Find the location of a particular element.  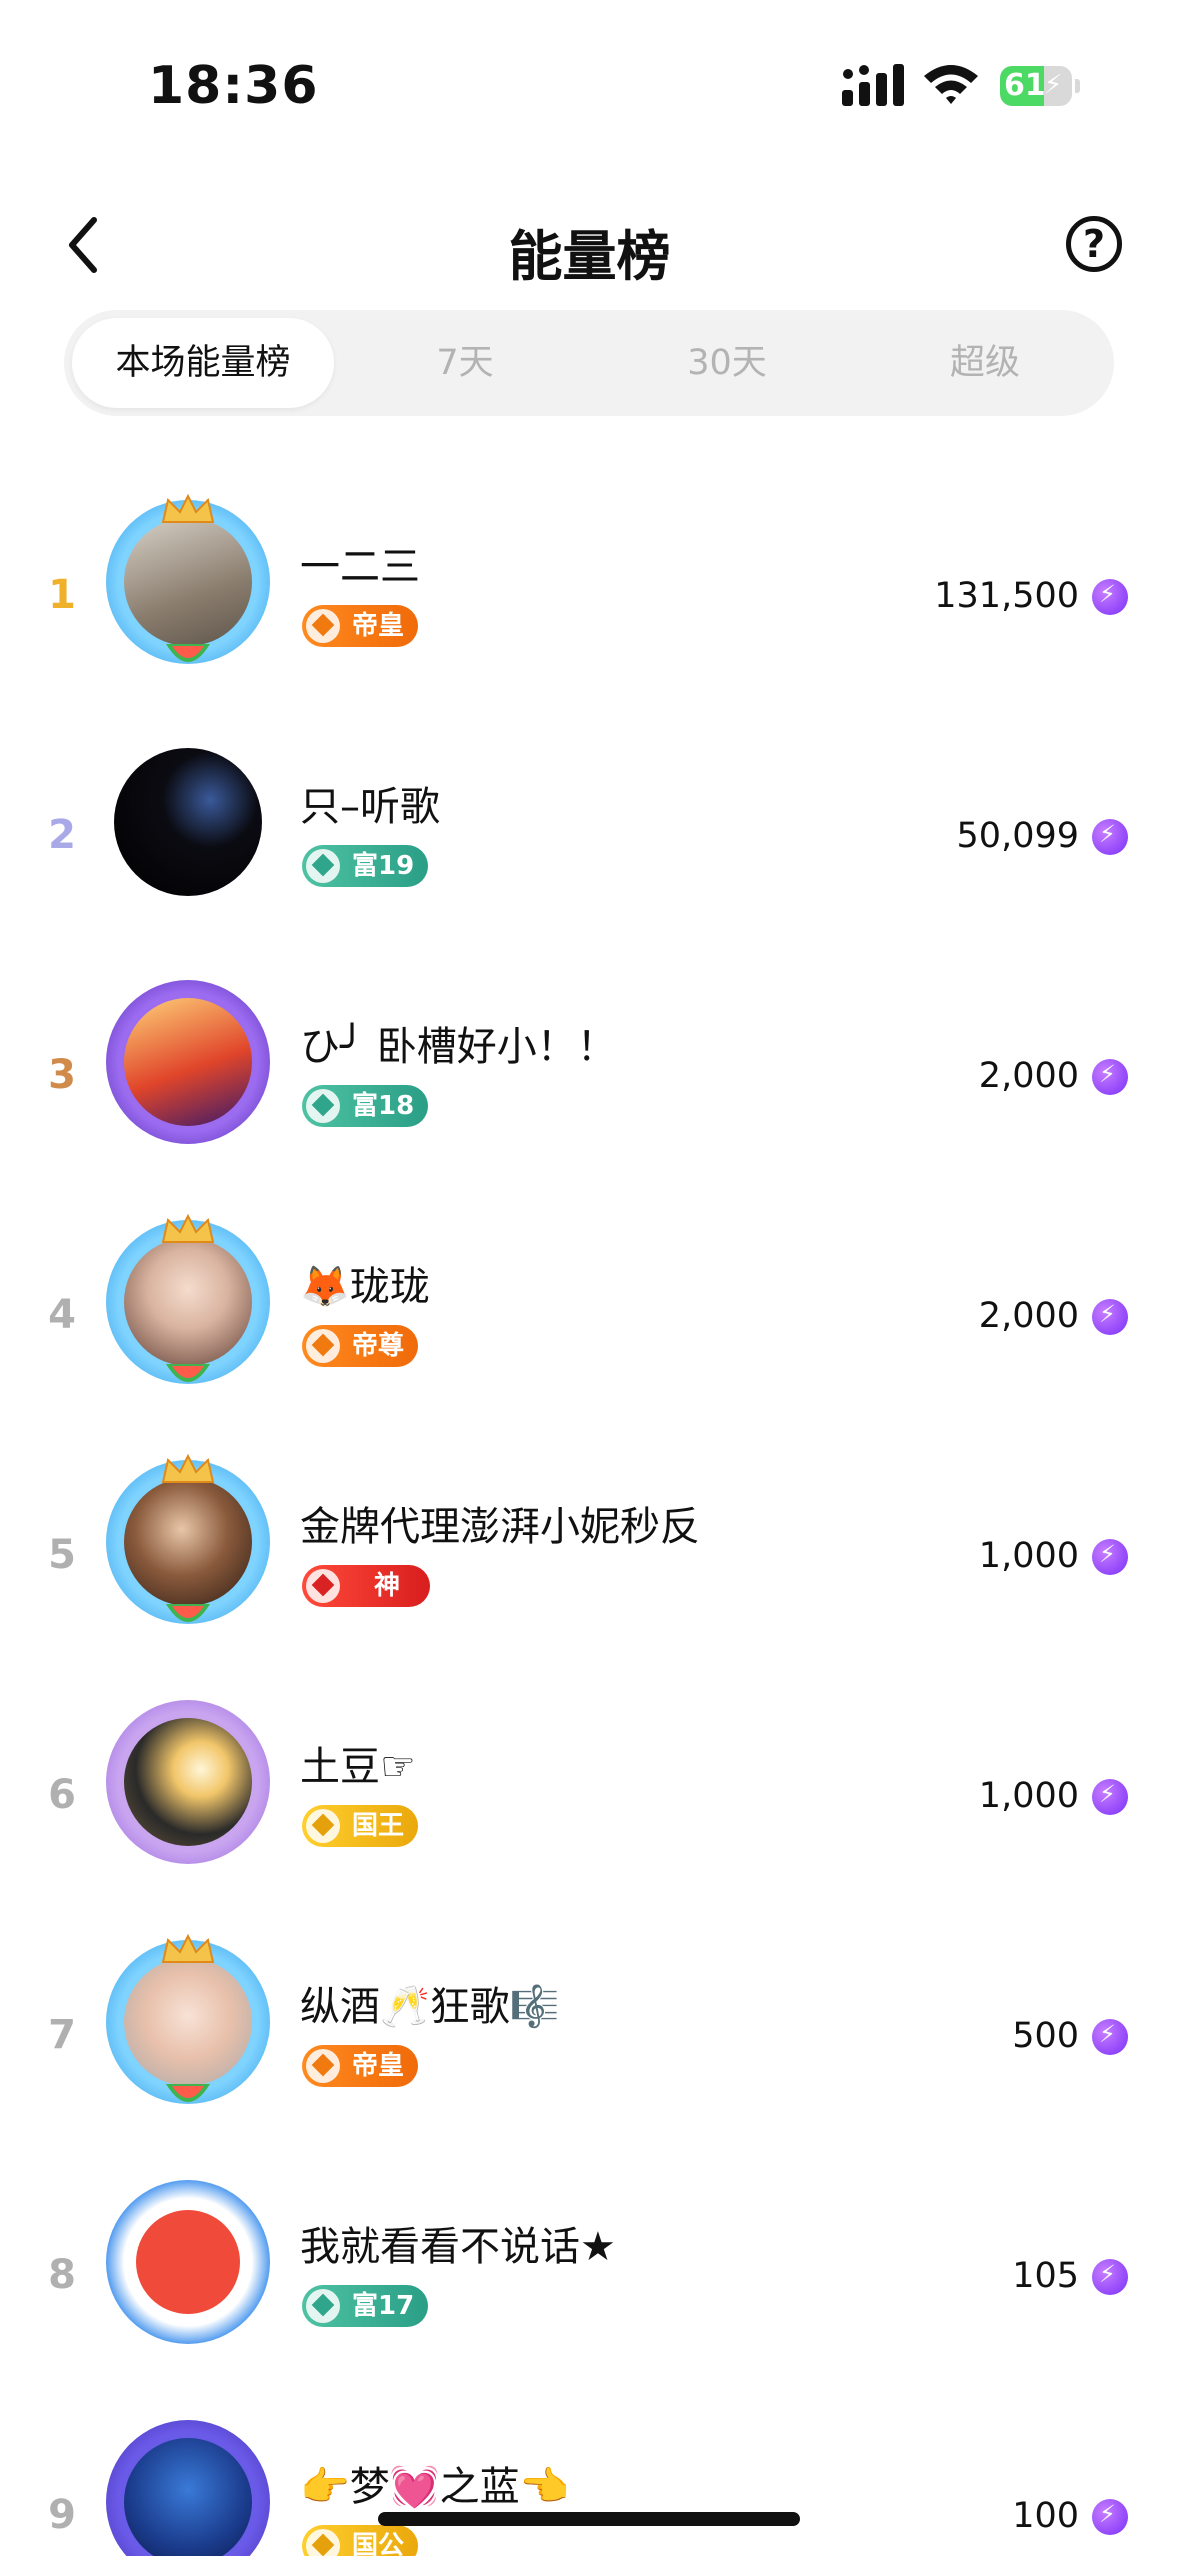

badge-label: 帝尊 is located at coordinates (378, 1346).